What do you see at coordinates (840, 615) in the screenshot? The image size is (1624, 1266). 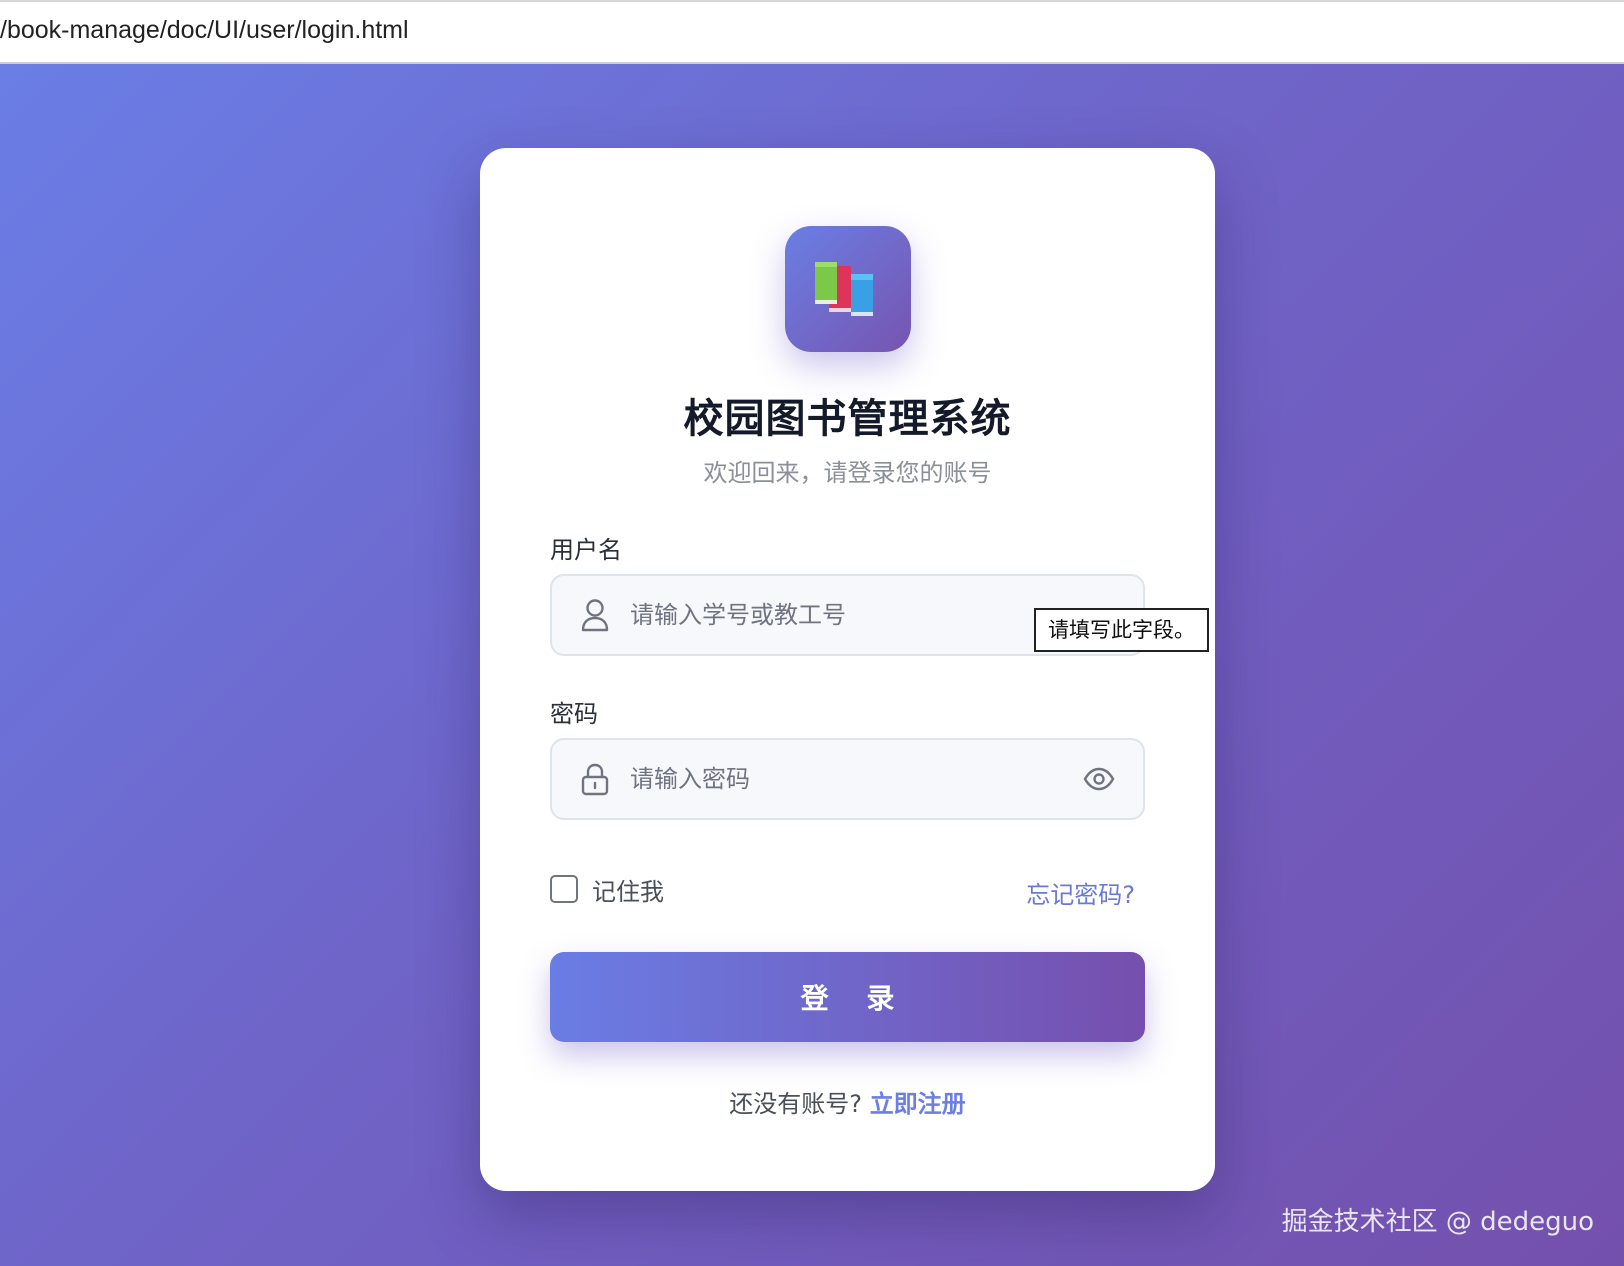 I see `username-input` at bounding box center [840, 615].